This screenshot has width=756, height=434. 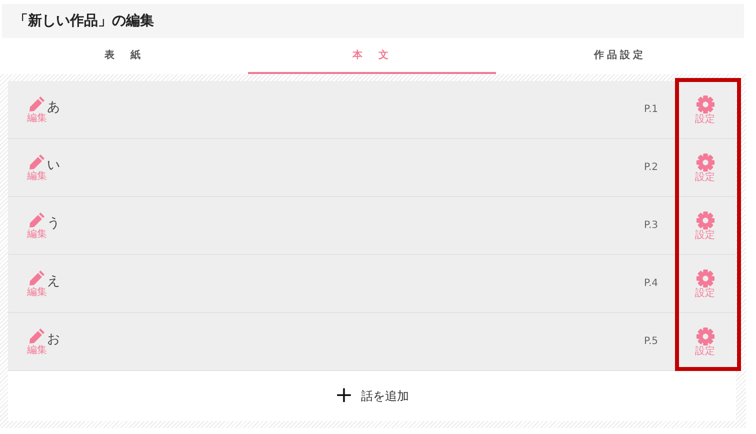 I want to click on page-number: P.3, so click(x=651, y=225).